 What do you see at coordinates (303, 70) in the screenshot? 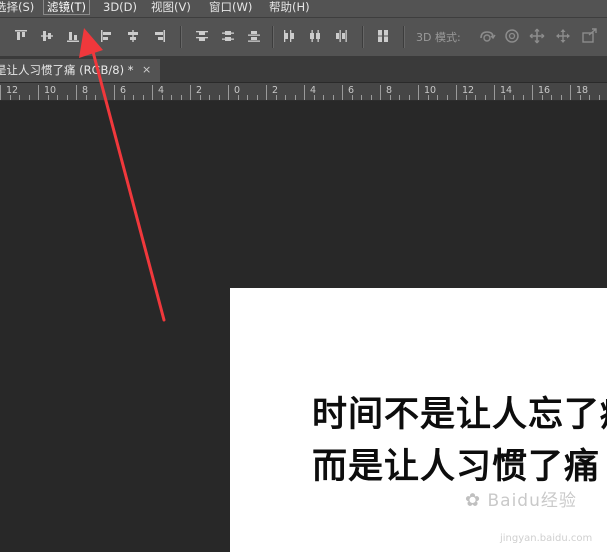
I see `document-tab-bar: 是让人习惯了痛 (RGB/8) * ×` at bounding box center [303, 70].